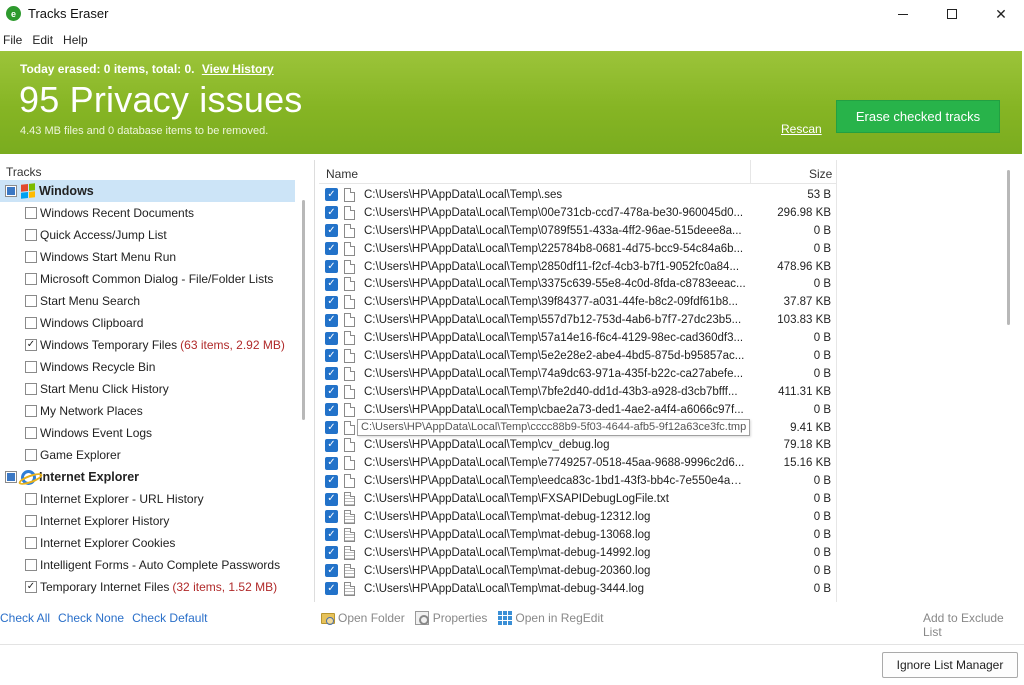 This screenshot has width=1024, height=685. Describe the element at coordinates (147, 191) in the screenshot. I see `tree-group-windows: Windows` at that location.